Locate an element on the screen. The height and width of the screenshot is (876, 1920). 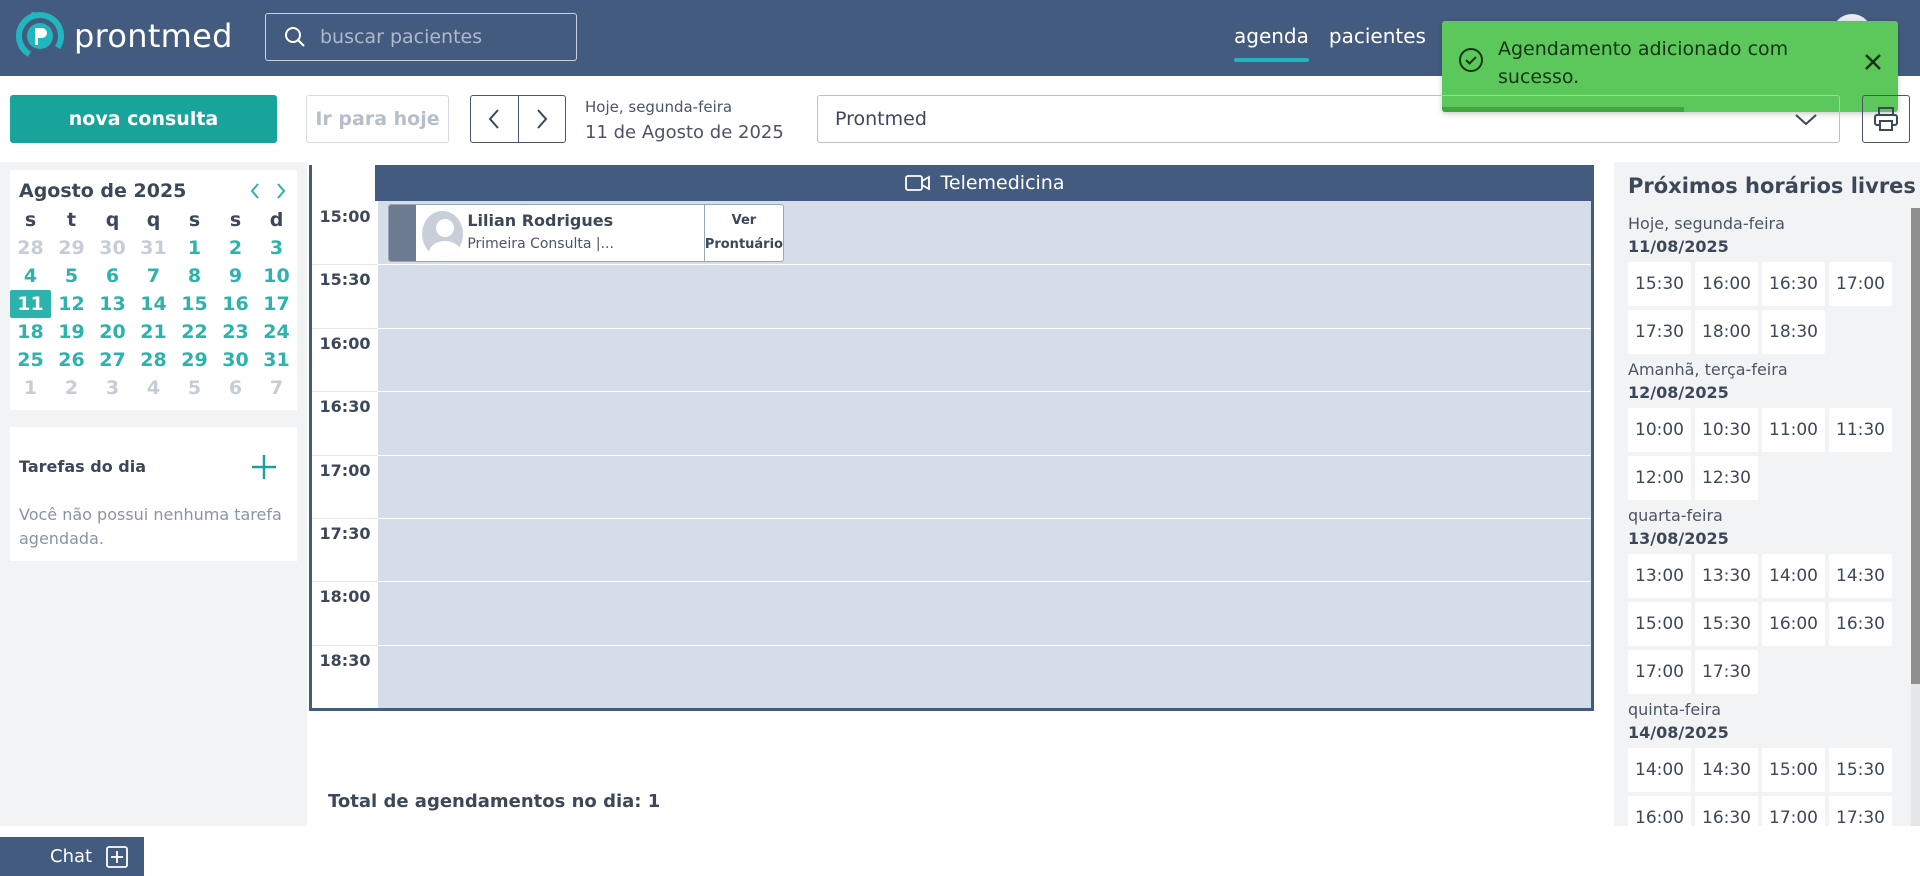
calendar-day: 14 is located at coordinates (153, 304).